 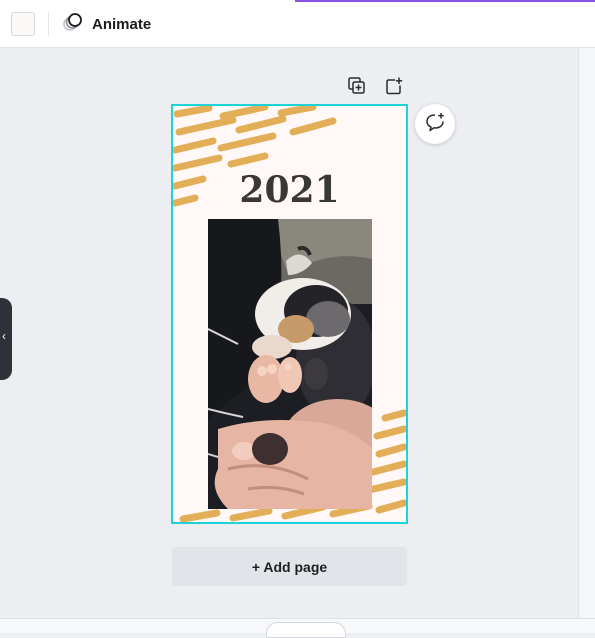 I want to click on editor-toolbar: Animate, so click(x=297, y=24).